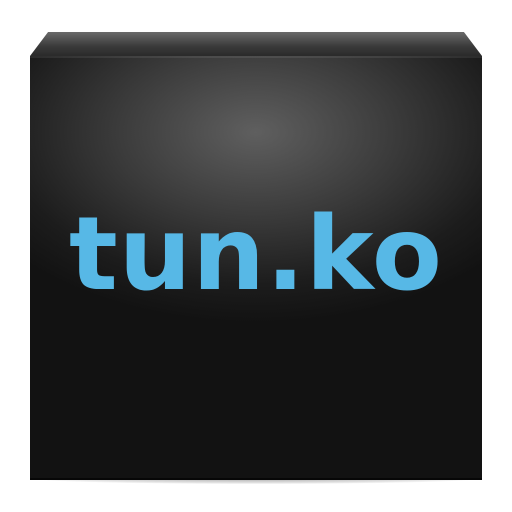  Describe the element at coordinates (256, 44) in the screenshot. I see `tile-top-bevel` at that location.